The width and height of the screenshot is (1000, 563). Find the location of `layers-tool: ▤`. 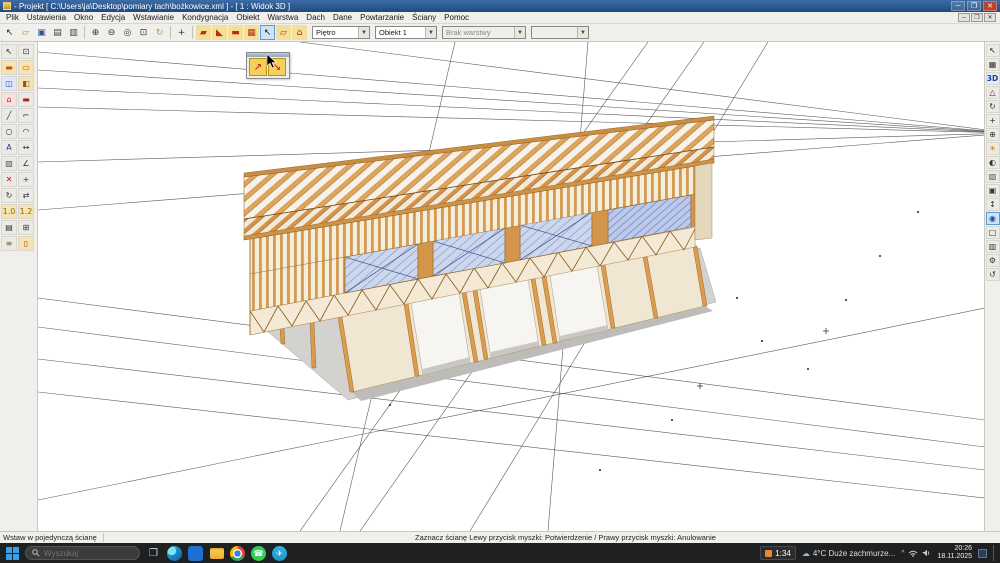

layers-tool: ▤ is located at coordinates (9, 227).